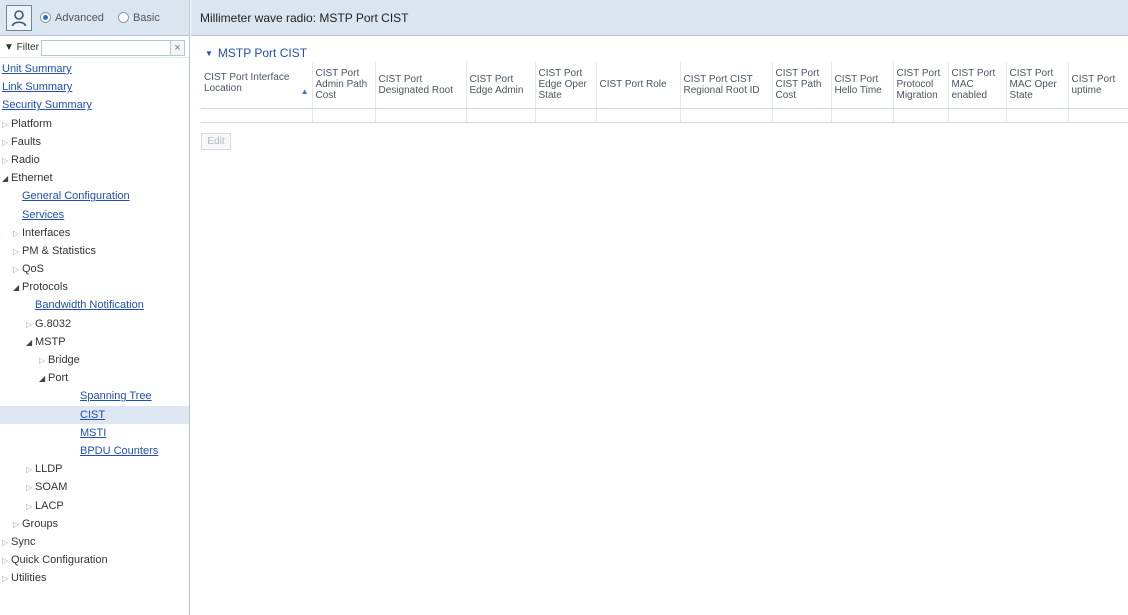  I want to click on collapse-icon: ▼, so click(209, 53).